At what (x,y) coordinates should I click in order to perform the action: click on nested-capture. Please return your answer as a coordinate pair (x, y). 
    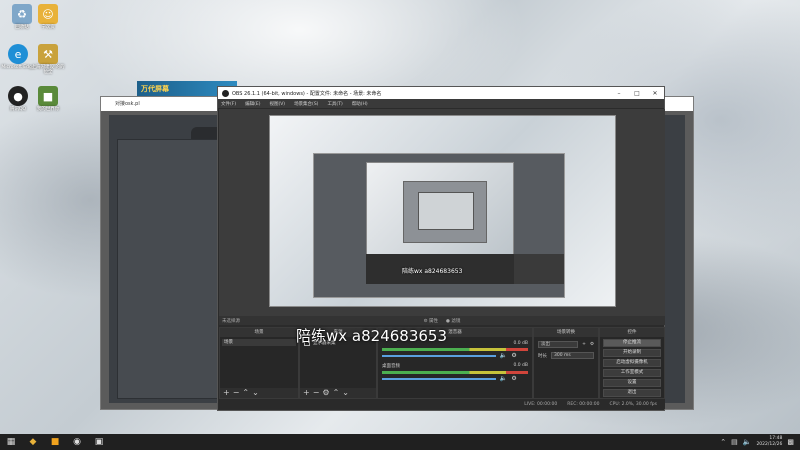
    Looking at the image, I should click on (439, 225).